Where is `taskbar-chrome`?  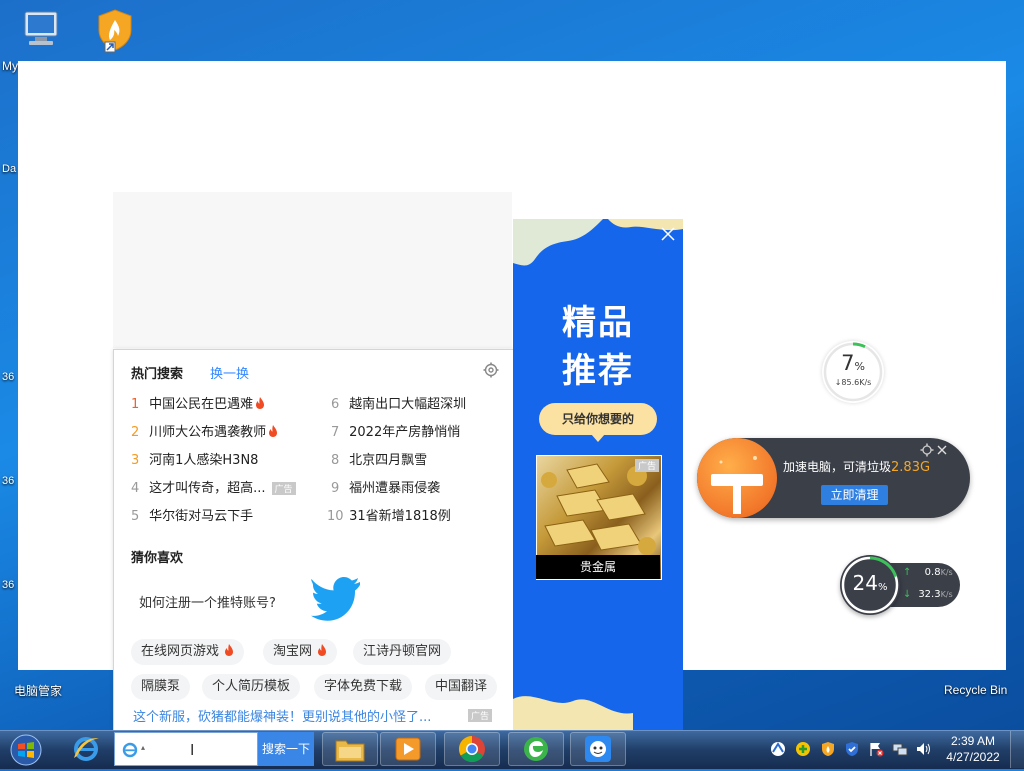
taskbar-chrome is located at coordinates (472, 749).